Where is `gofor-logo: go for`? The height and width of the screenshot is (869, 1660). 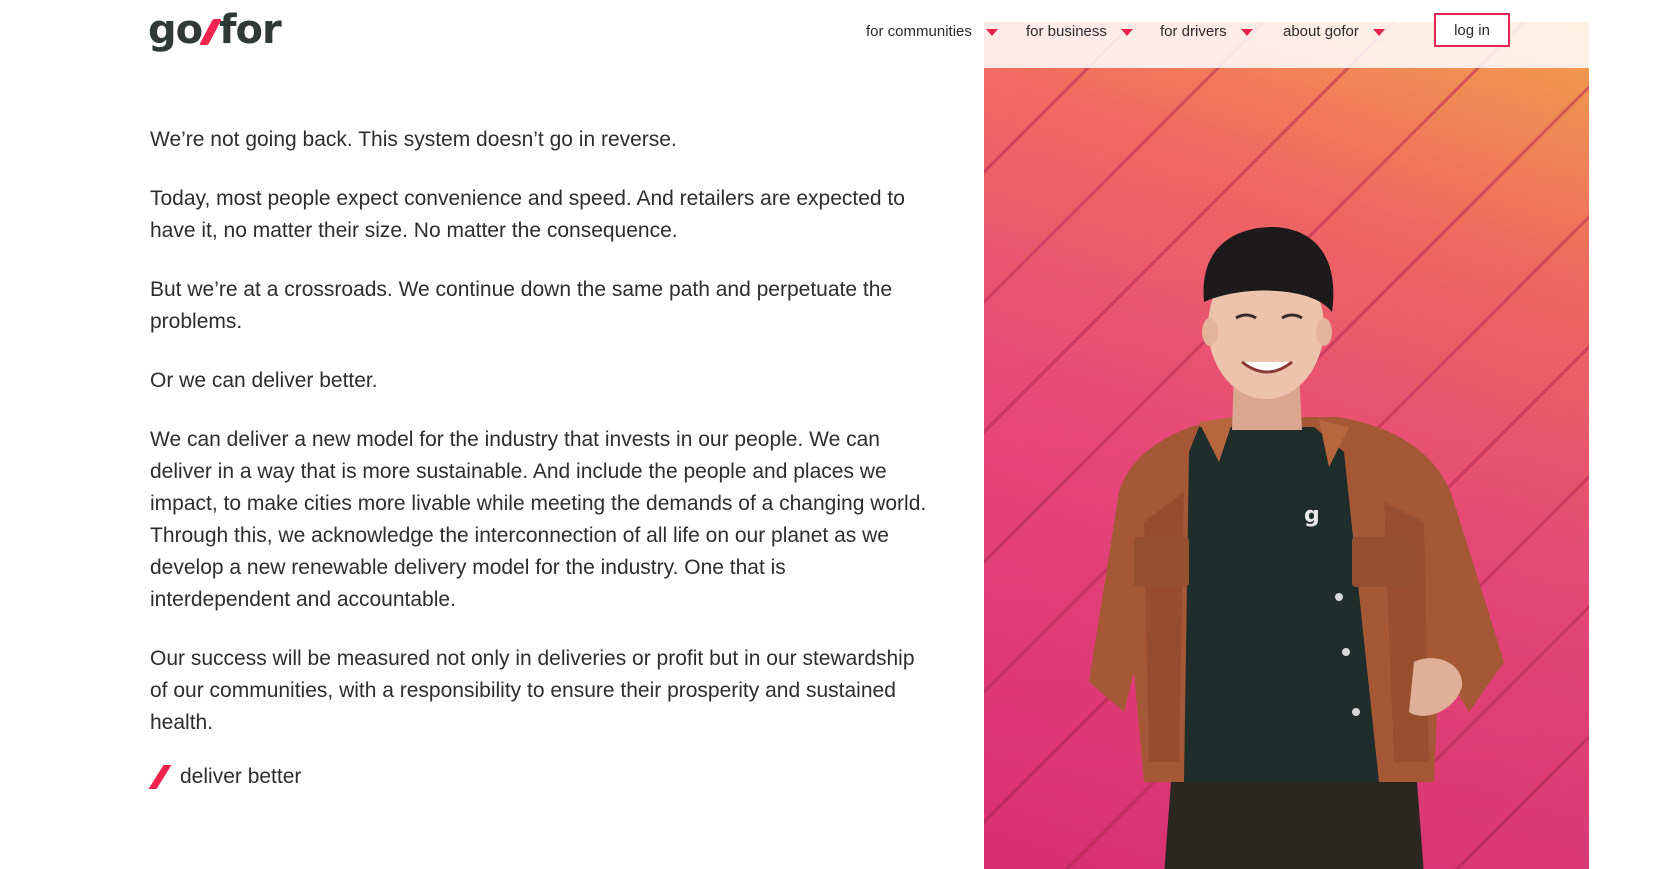
gofor-logo: go for is located at coordinates (215, 28).